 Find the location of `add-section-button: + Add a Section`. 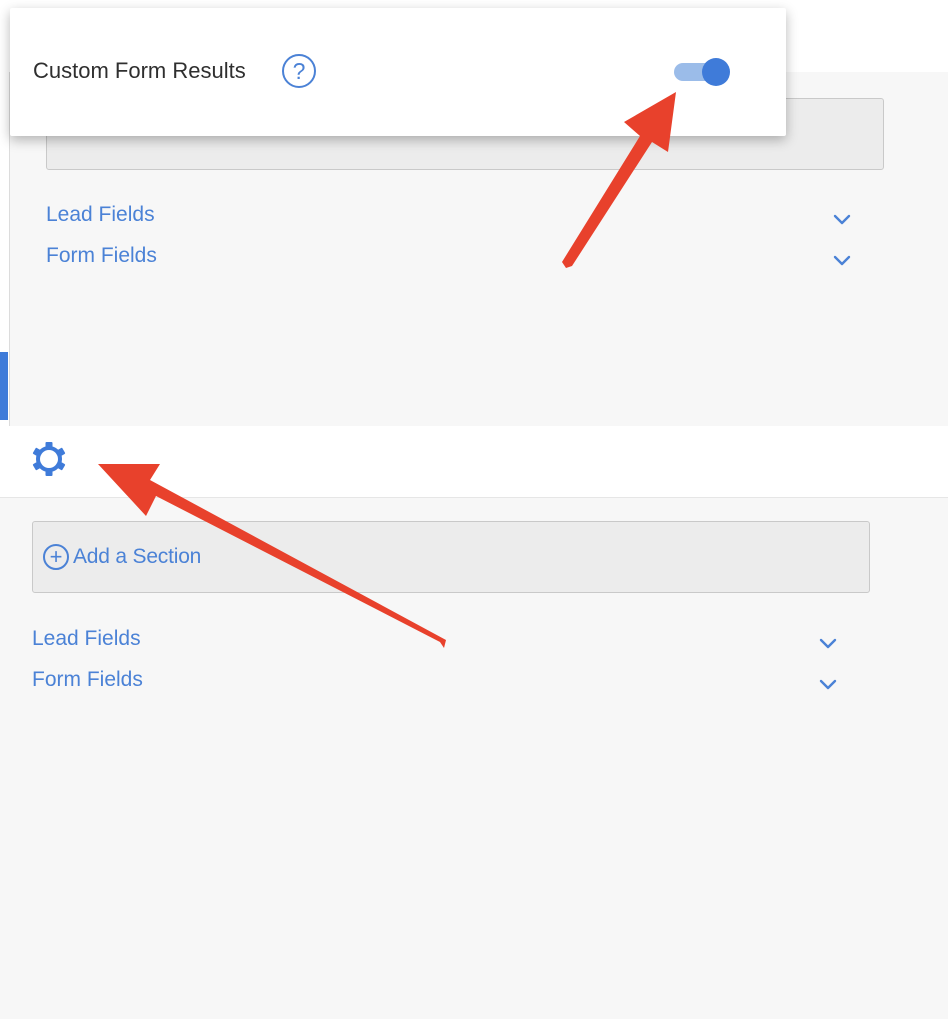

add-section-button: + Add a Section is located at coordinates (122, 557).